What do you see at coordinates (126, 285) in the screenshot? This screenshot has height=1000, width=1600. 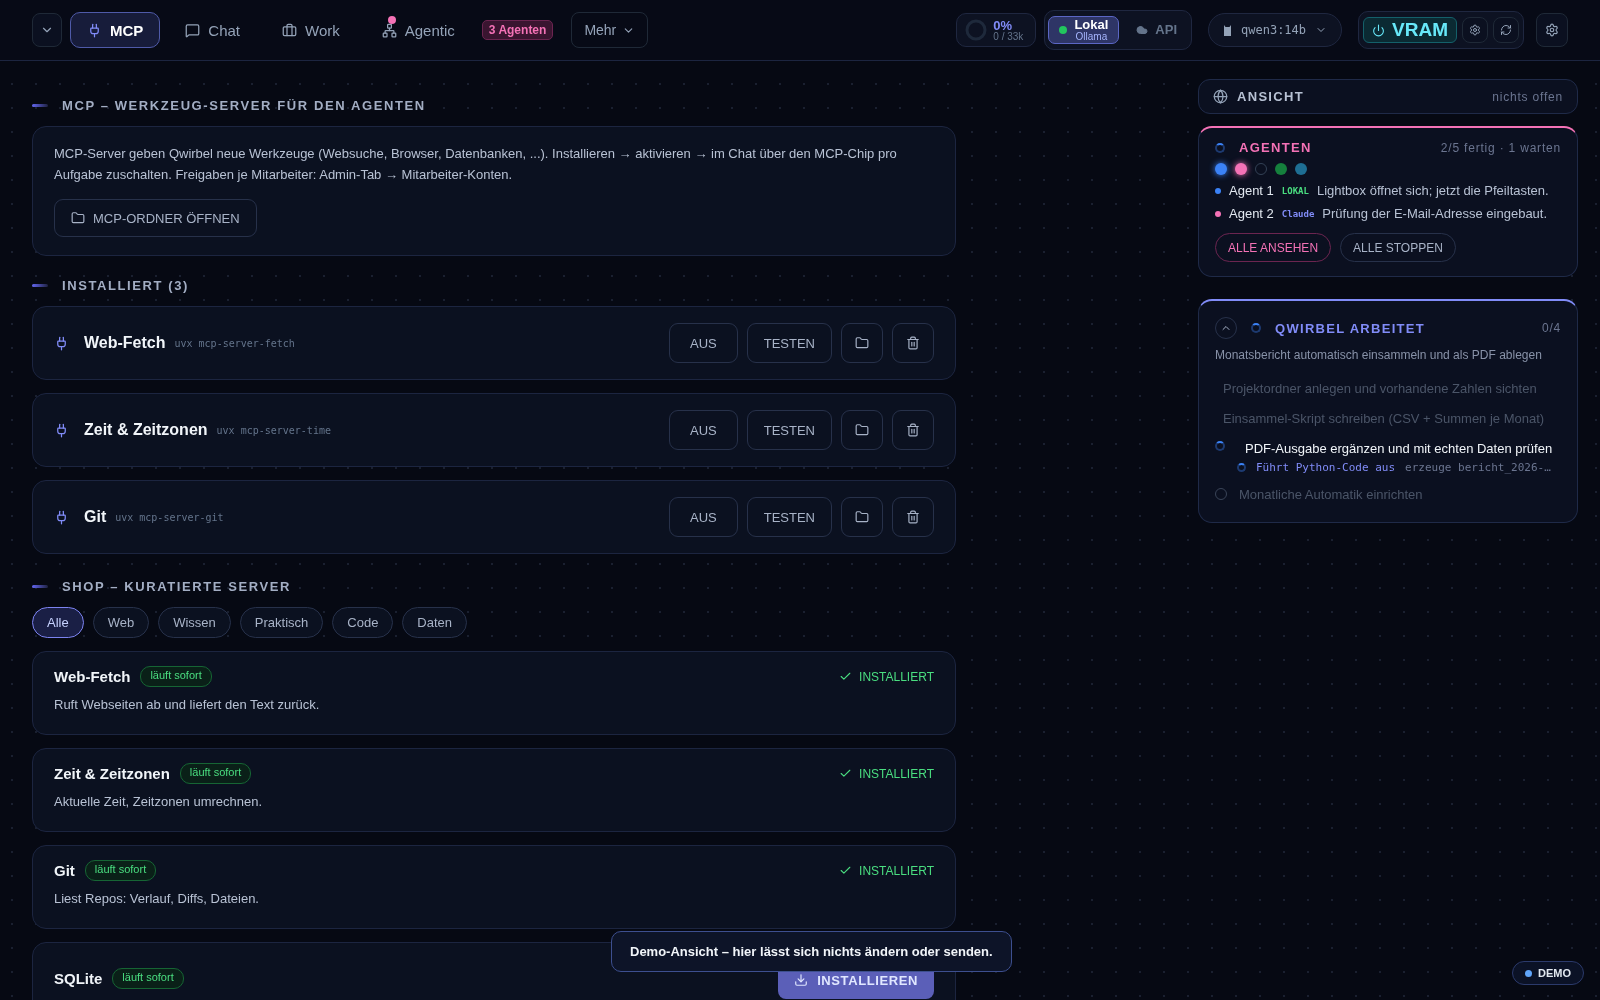 I see `section-heading: INSTALLIERT (3)` at bounding box center [126, 285].